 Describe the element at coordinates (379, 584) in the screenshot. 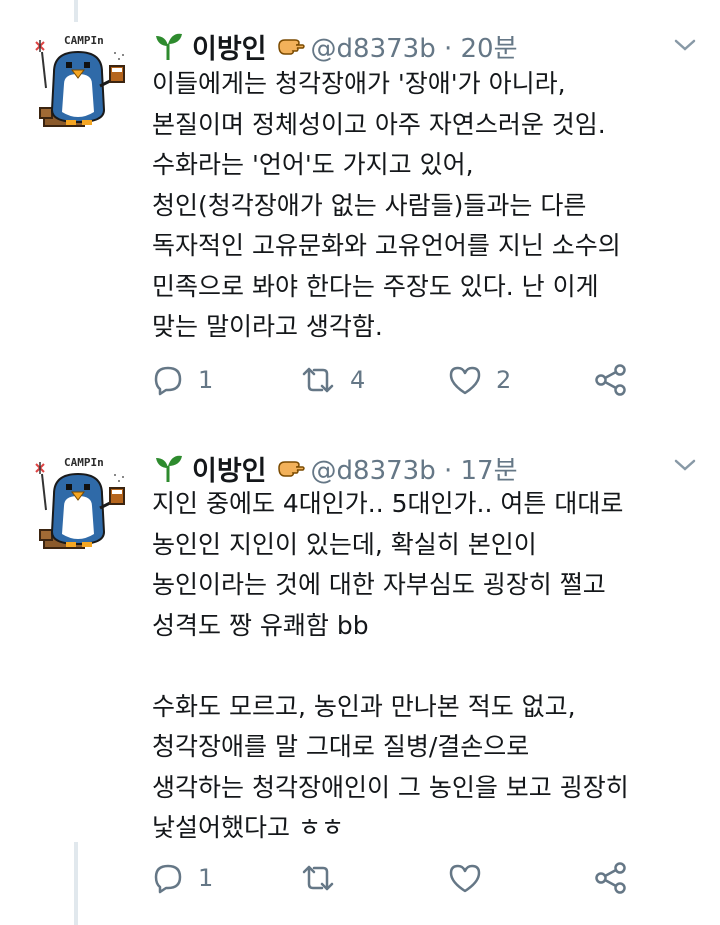

I see `tweet-text-line: 농인이라는 것에 대한 자부심도 굉장히 쩔고` at that location.